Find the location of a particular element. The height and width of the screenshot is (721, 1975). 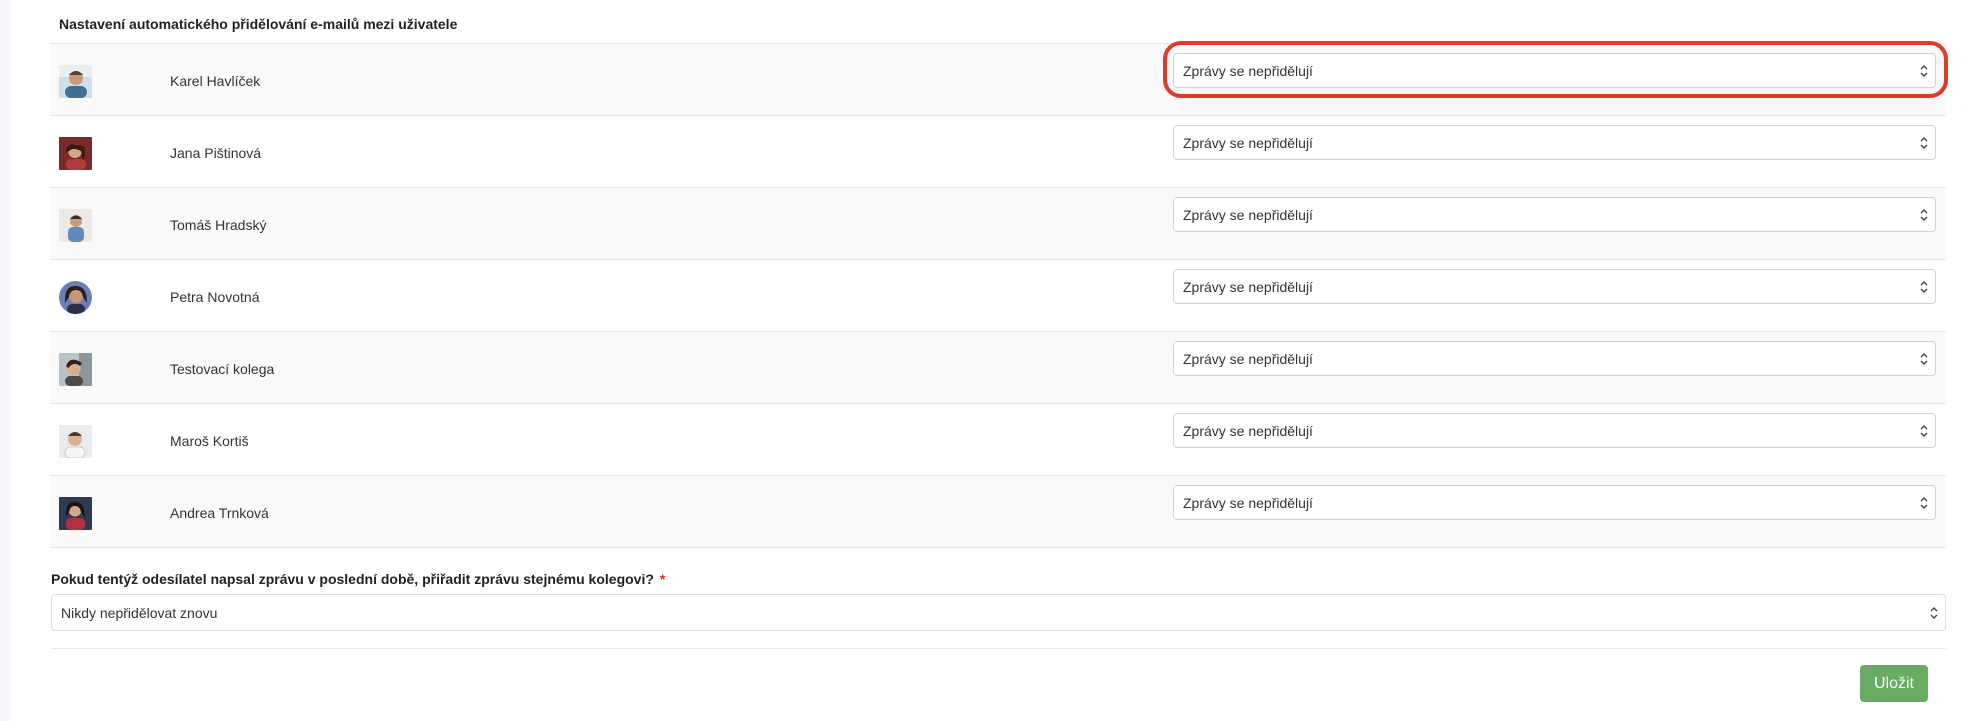

user-row: Petra Novotná Zprávy se nepřidělují is located at coordinates (998, 296).